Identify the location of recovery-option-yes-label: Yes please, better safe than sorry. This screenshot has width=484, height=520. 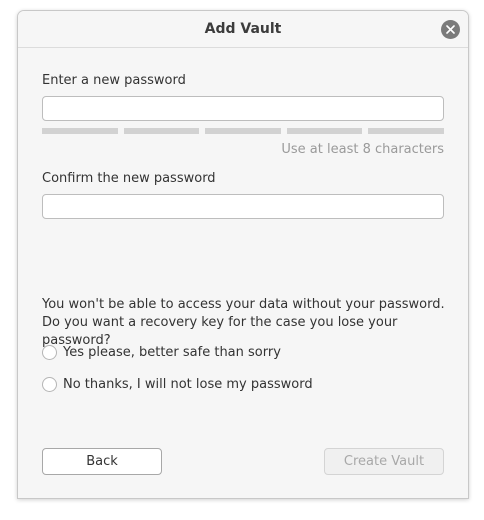
(172, 352).